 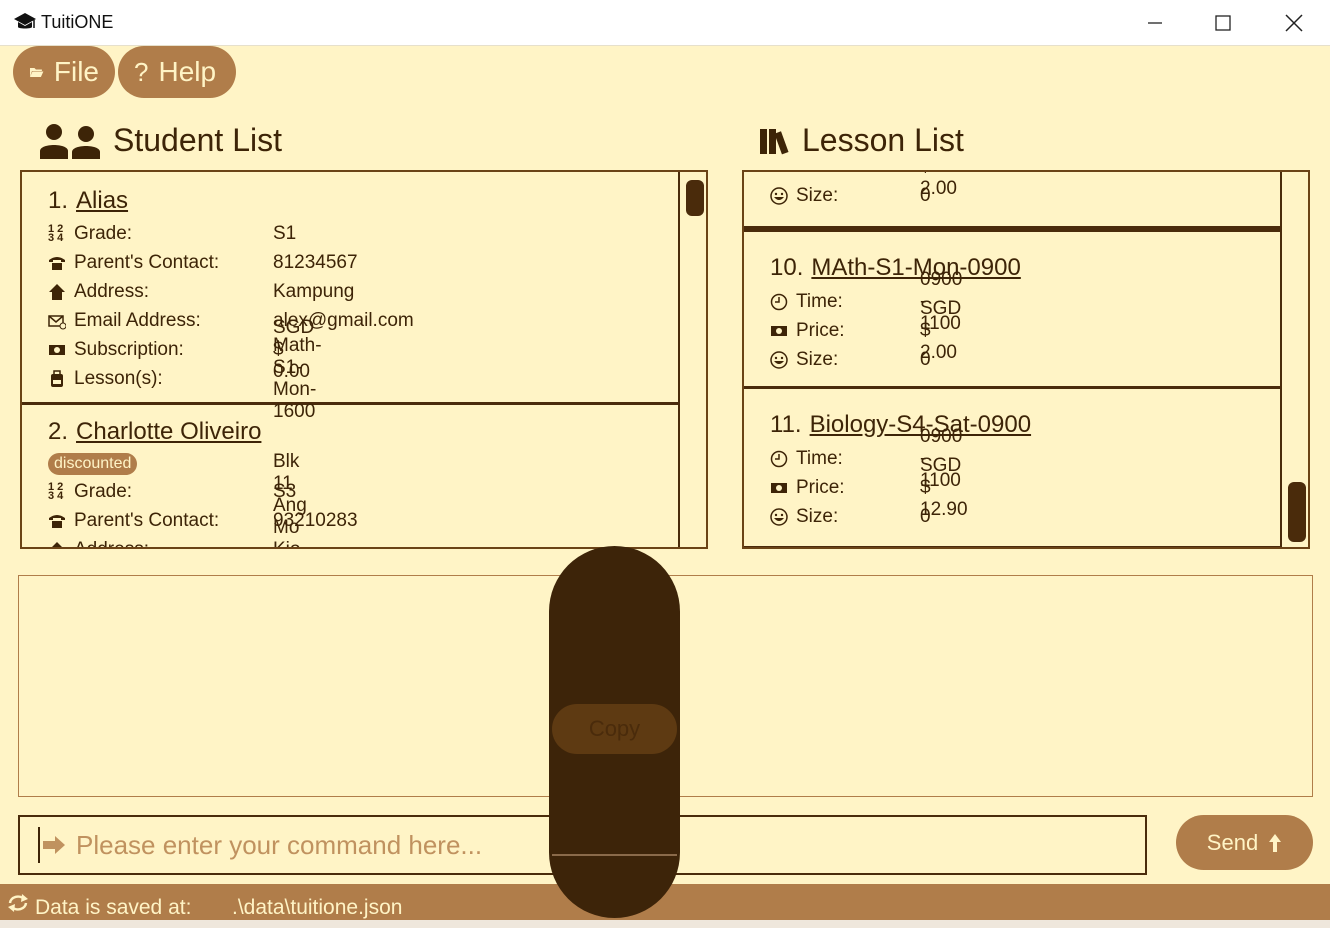 I want to click on help-menu-button: ? Help, so click(x=177, y=72).